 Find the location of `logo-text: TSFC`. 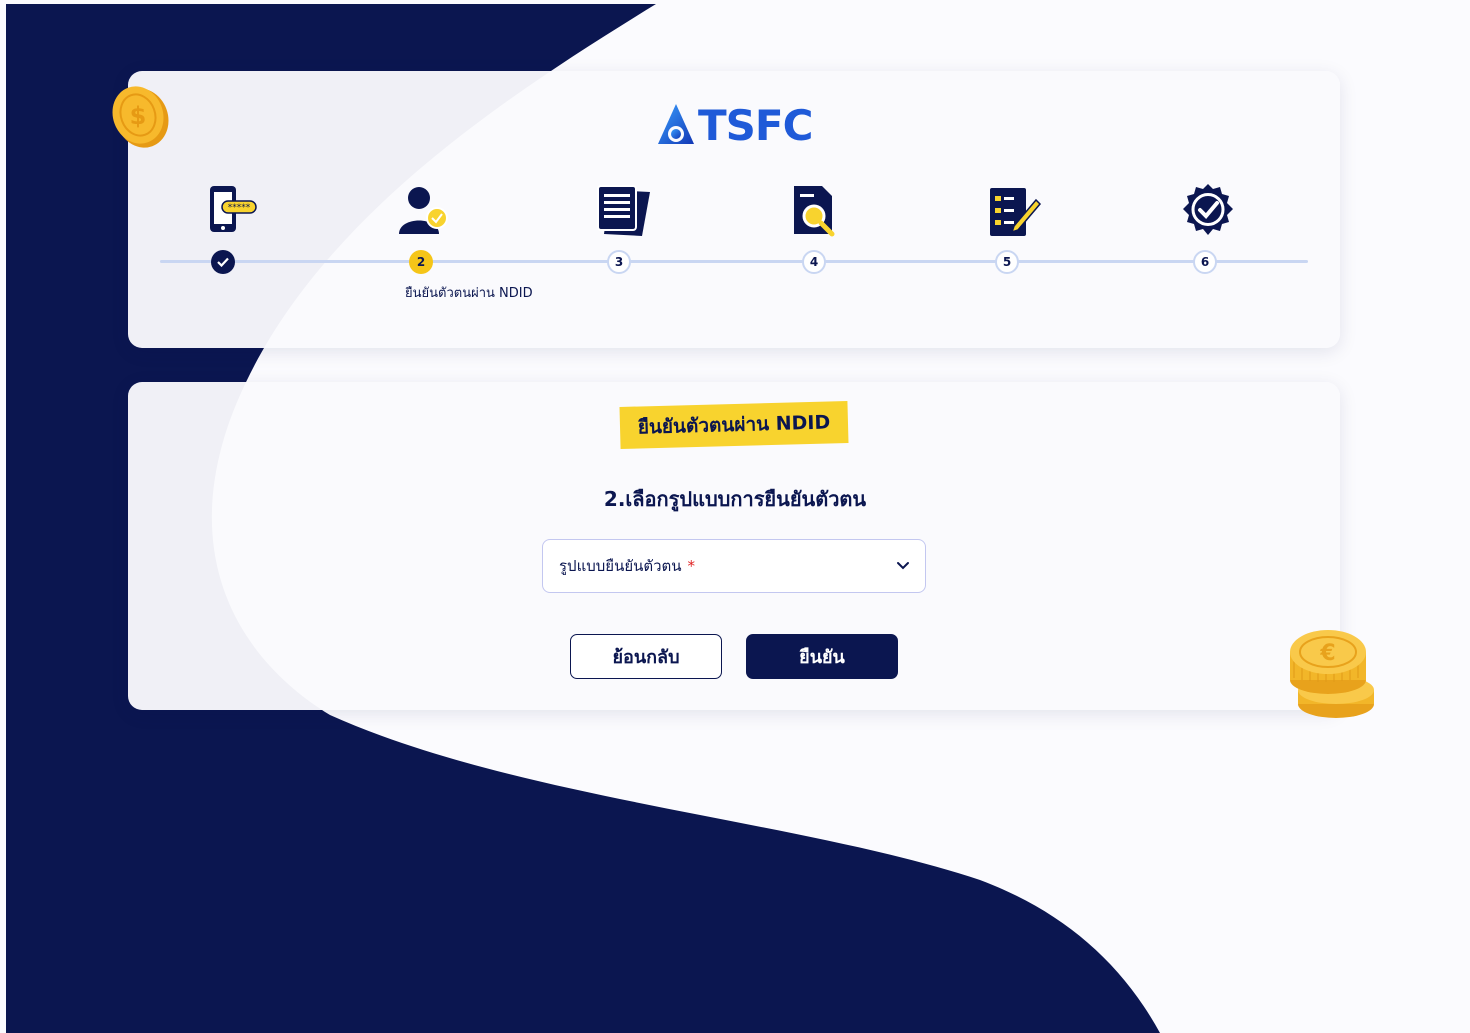

logo-text: TSFC is located at coordinates (755, 125).